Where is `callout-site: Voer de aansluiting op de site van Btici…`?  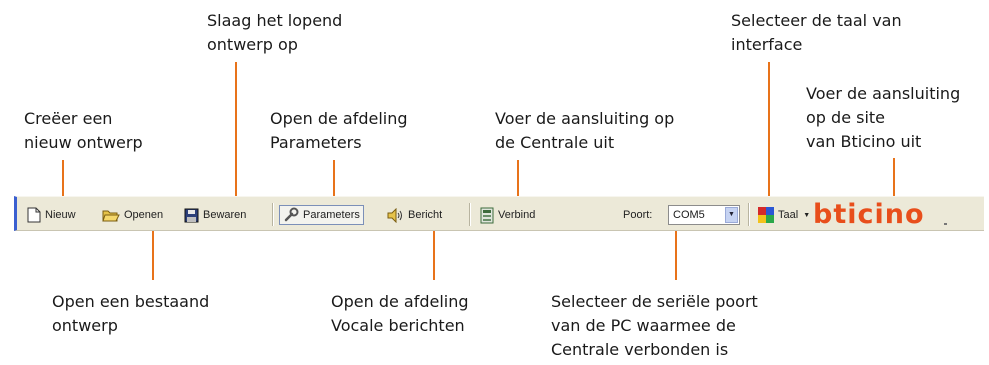
callout-site: Voer de aansluiting op de site van Btici… is located at coordinates (883, 117).